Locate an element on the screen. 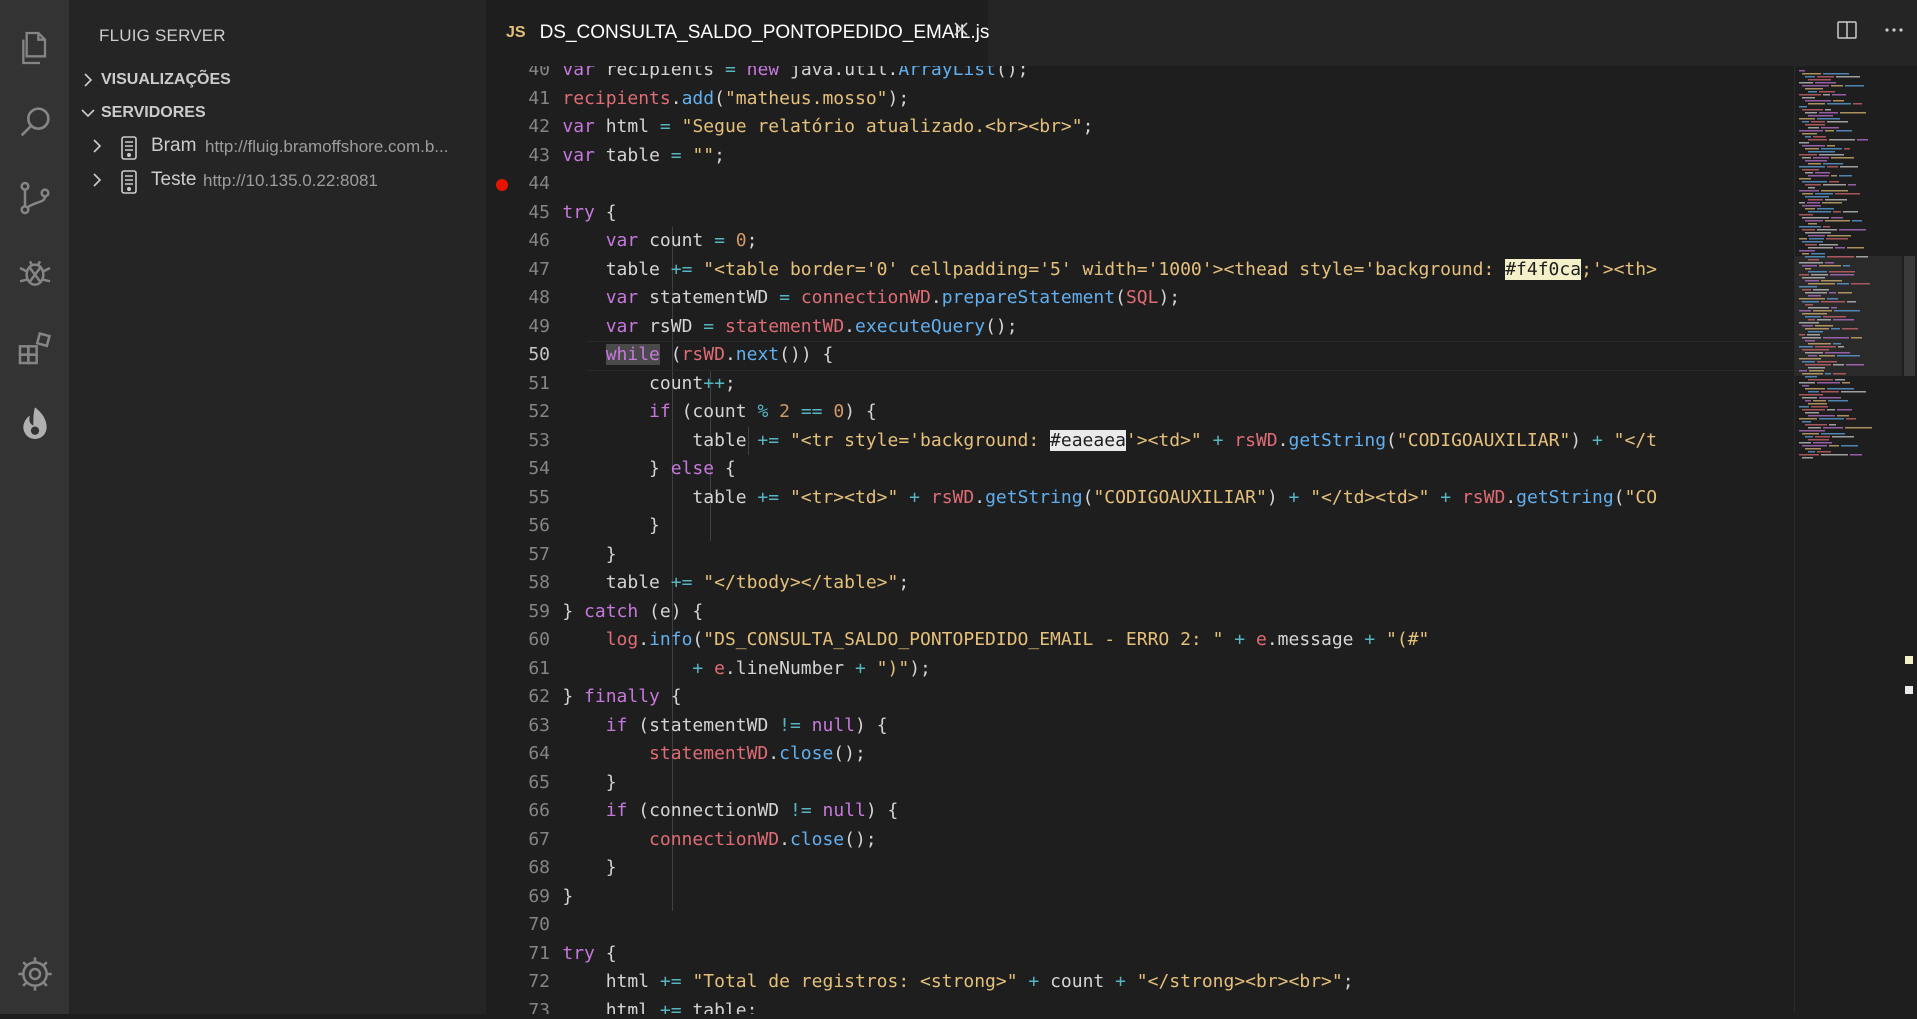  code-line: 73 html += table; is located at coordinates (1140, 1006).